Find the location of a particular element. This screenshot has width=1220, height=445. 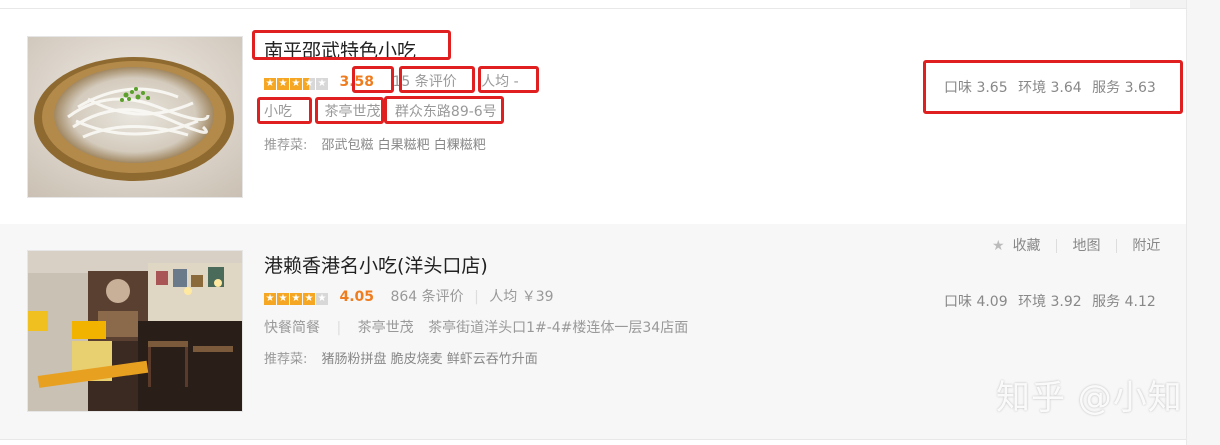

shop-actions: ★ 收藏 地图 附近 is located at coordinates (1076, 245).